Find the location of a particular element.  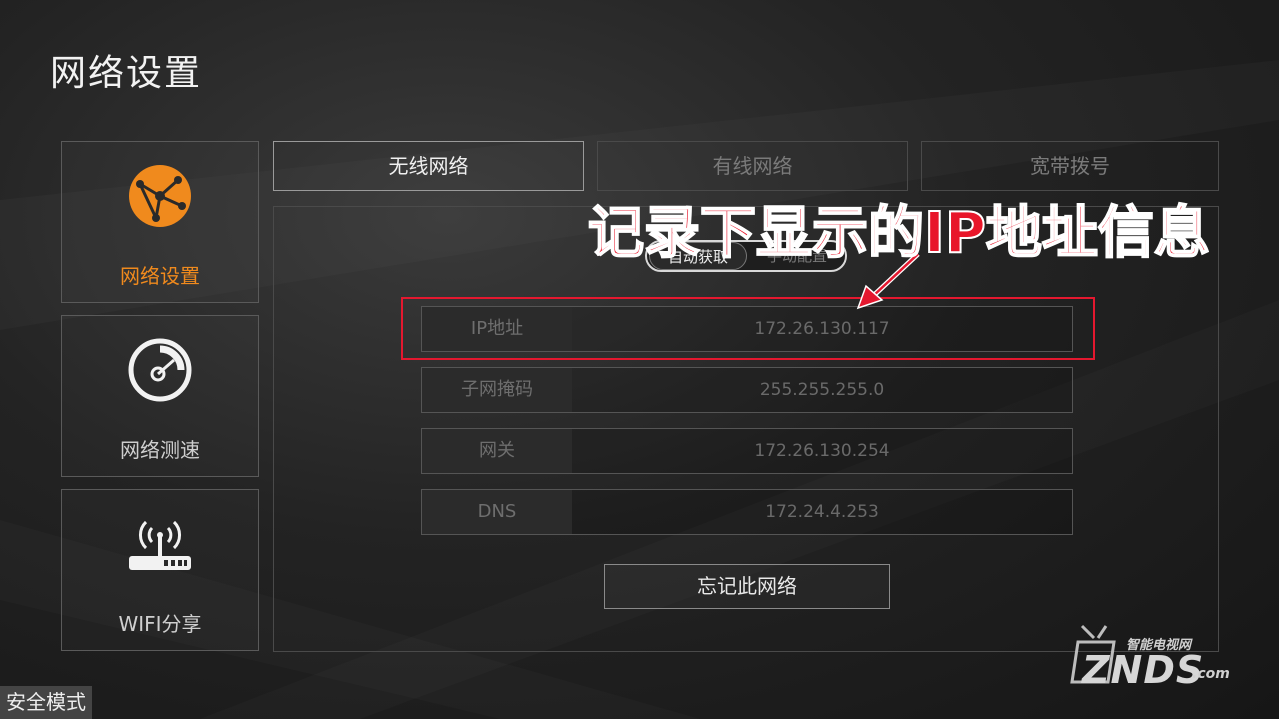

sidebar-item-label: WIFI分享 is located at coordinates (160, 624).